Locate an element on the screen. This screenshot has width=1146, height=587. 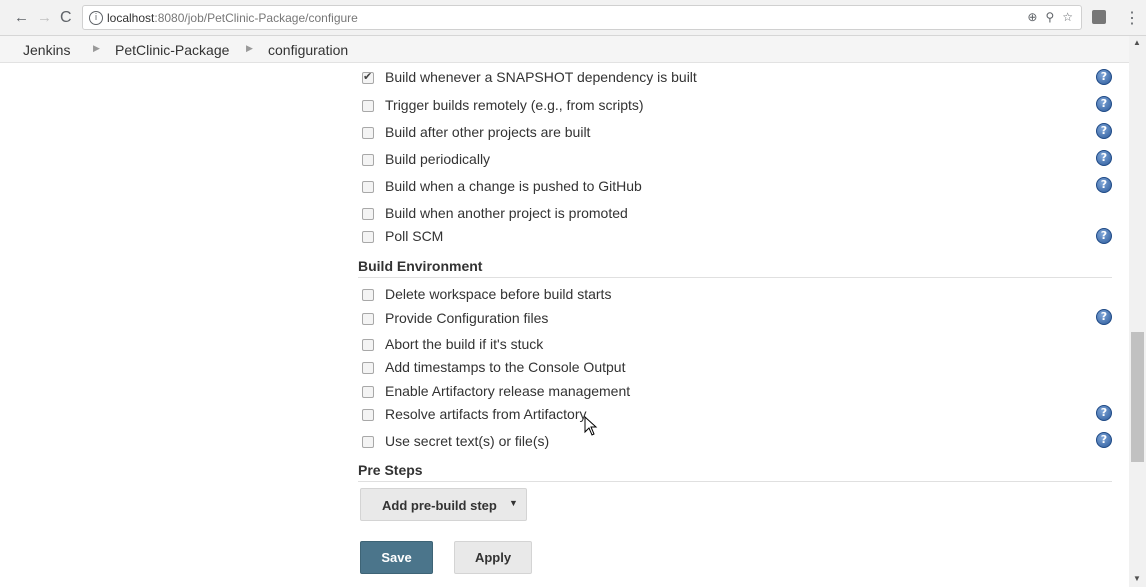
scroll-down-icon: ▼ is located at coordinates (1137, 578).